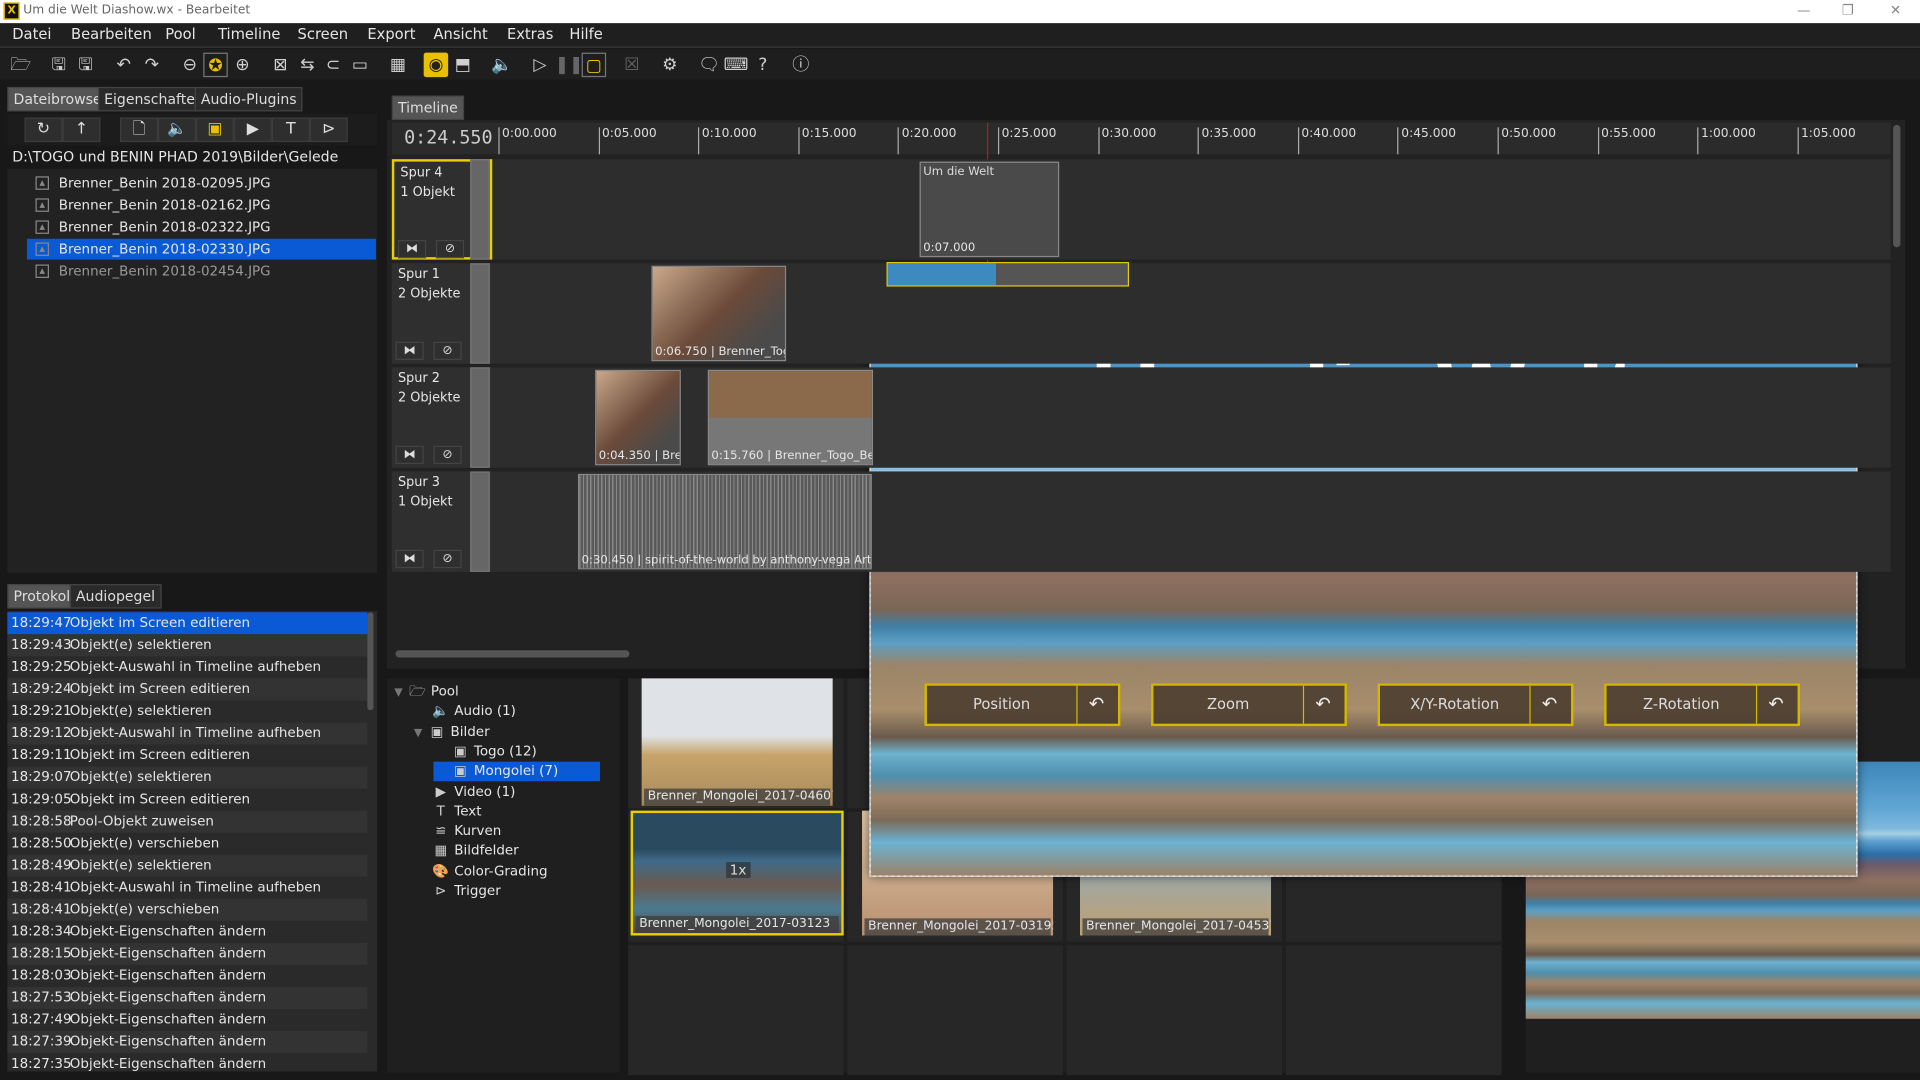 The height and width of the screenshot is (1080, 1920). I want to click on audio-filter-button: 🔈, so click(176, 130).